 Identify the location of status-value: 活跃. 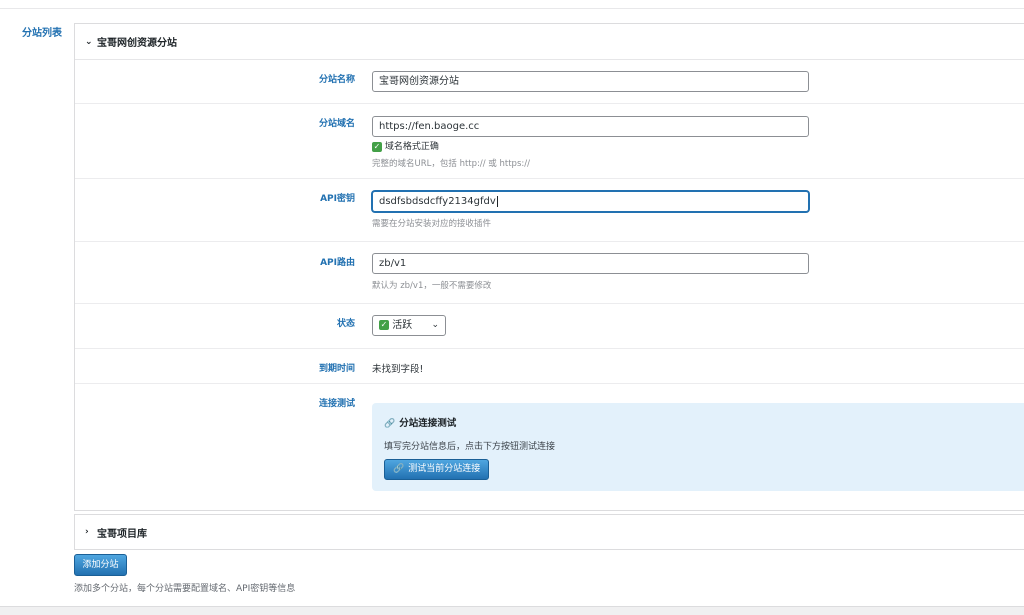
(402, 325).